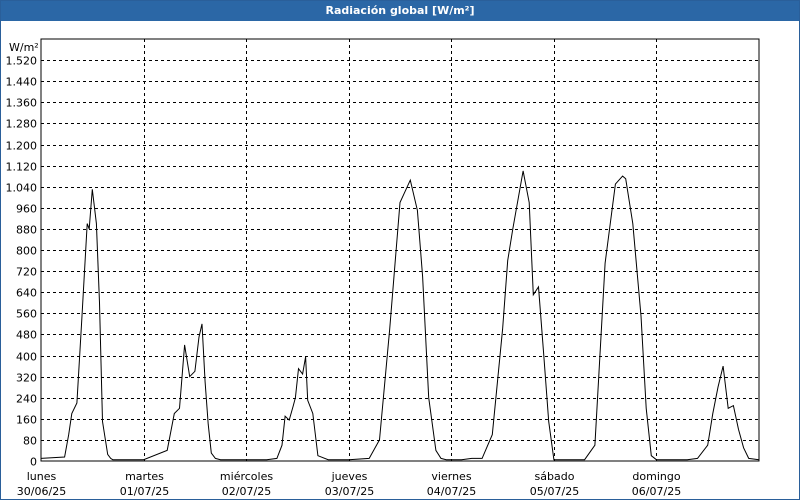  Describe the element at coordinates (451, 491) in the screenshot. I see `x-tick-date-label: 04/07/25` at that location.